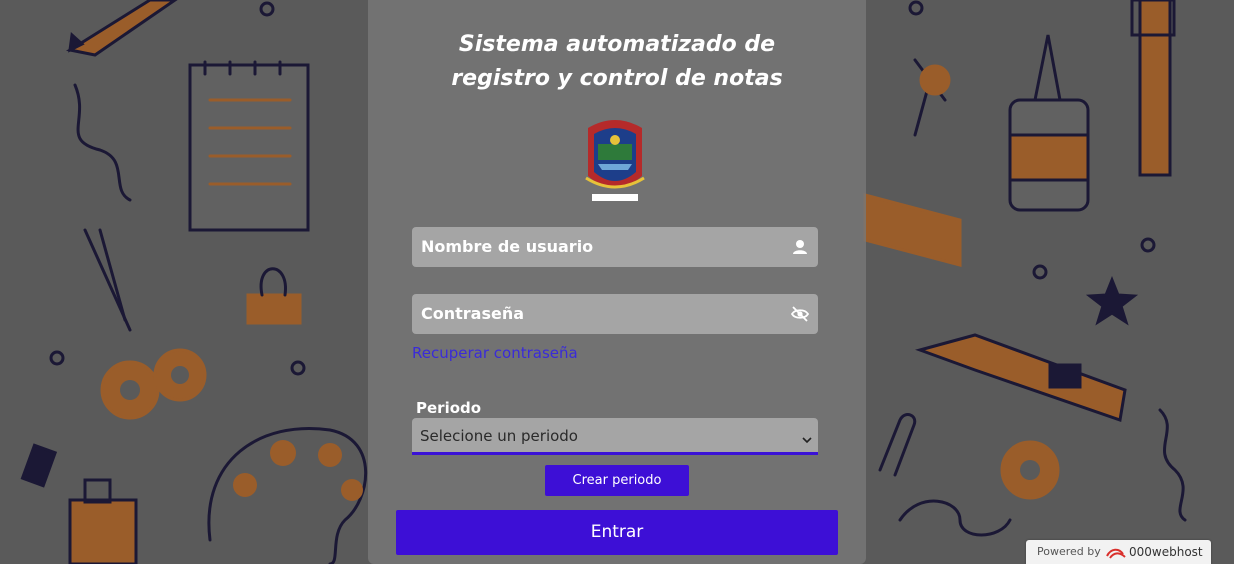  Describe the element at coordinates (807, 437) in the screenshot. I see `chevron-down-icon` at that location.